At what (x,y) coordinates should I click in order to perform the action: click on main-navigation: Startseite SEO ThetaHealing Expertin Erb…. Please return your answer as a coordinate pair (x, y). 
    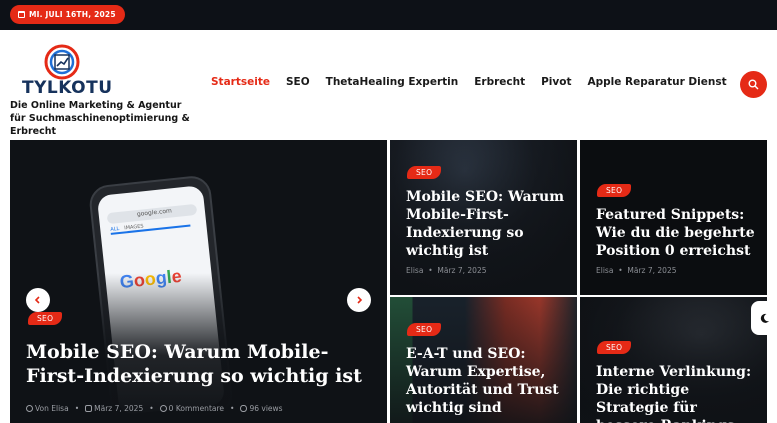
    Looking at the image, I should click on (469, 82).